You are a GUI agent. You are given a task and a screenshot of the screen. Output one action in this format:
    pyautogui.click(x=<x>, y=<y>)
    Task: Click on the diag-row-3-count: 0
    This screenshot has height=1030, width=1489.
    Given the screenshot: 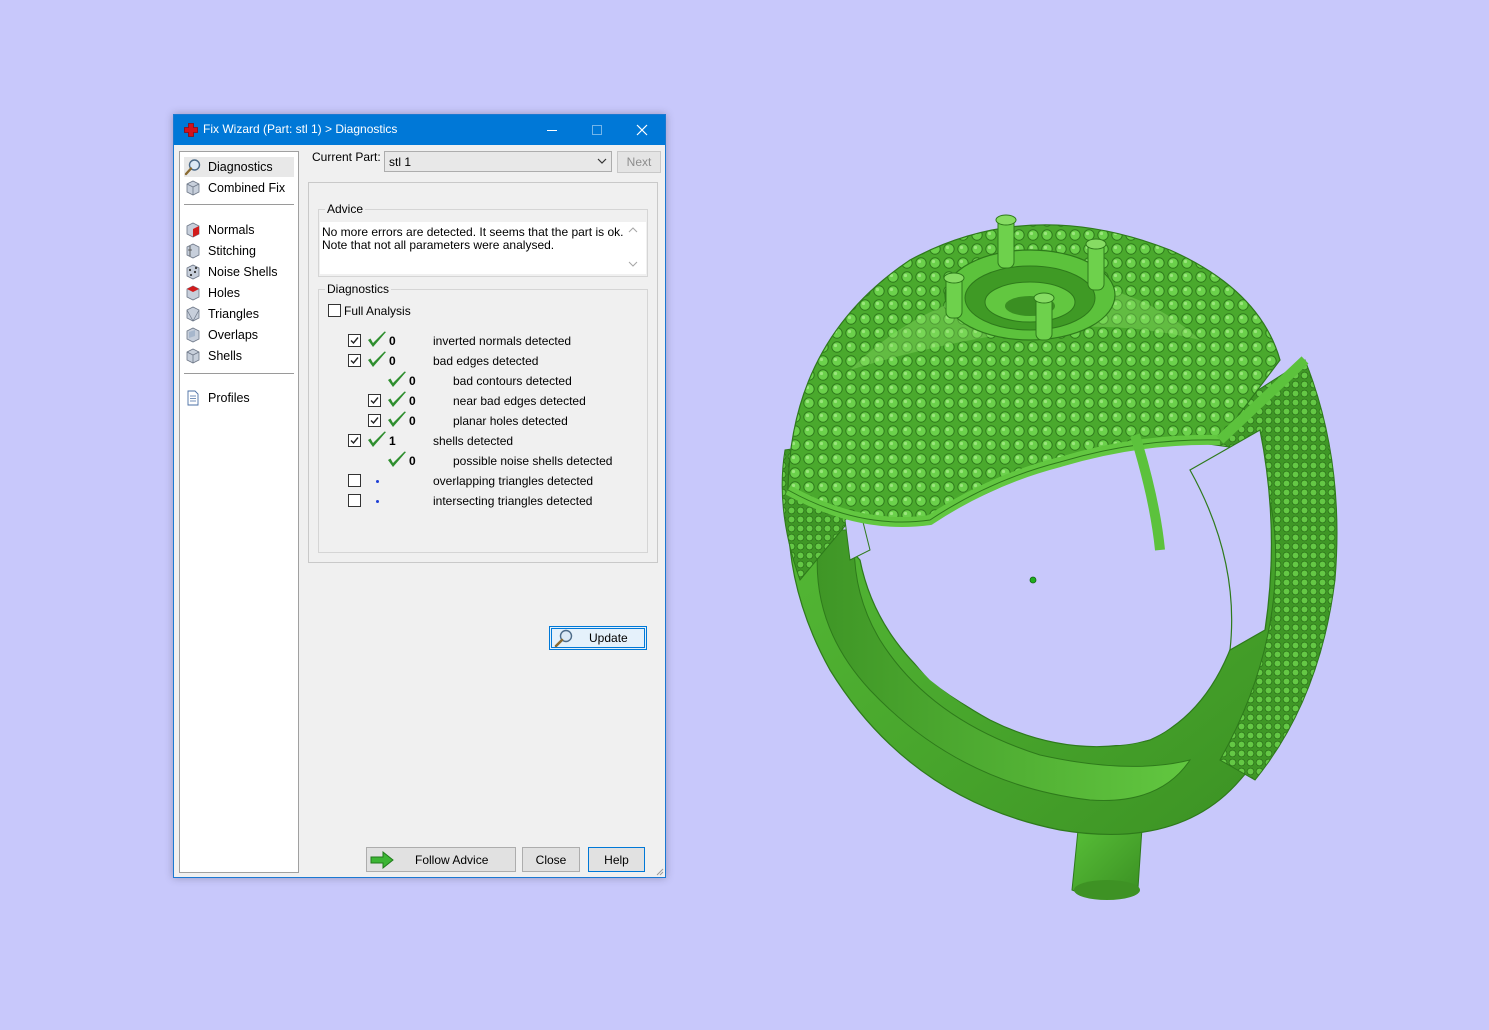 What is the action you would take?
    pyautogui.click(x=412, y=401)
    